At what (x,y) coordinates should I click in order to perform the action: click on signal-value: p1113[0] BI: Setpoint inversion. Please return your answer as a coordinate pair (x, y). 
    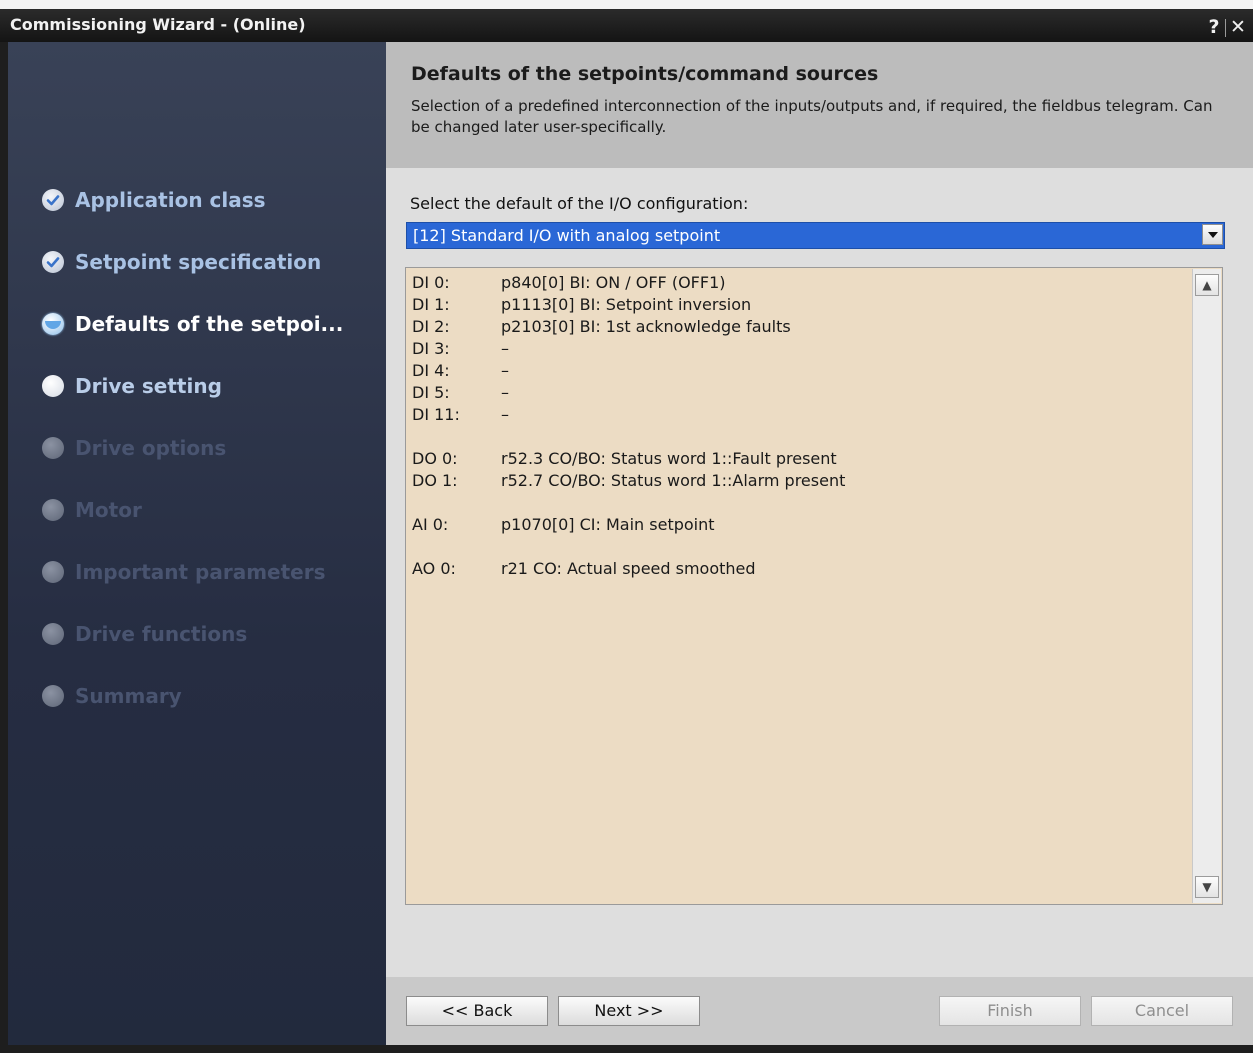
    Looking at the image, I should click on (626, 304).